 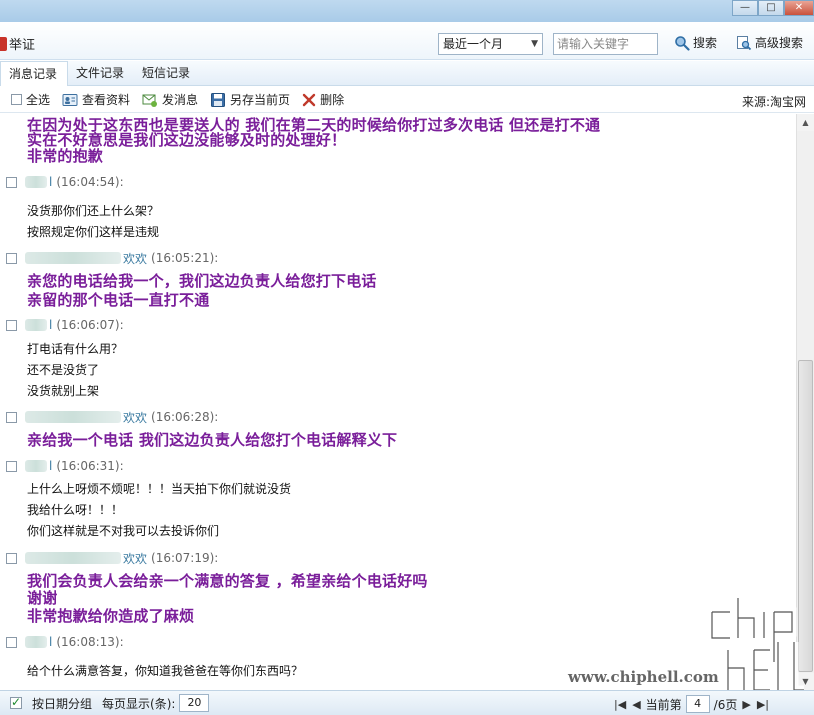 I want to click on message-timestamp: (16:06:31):, so click(x=90, y=466).